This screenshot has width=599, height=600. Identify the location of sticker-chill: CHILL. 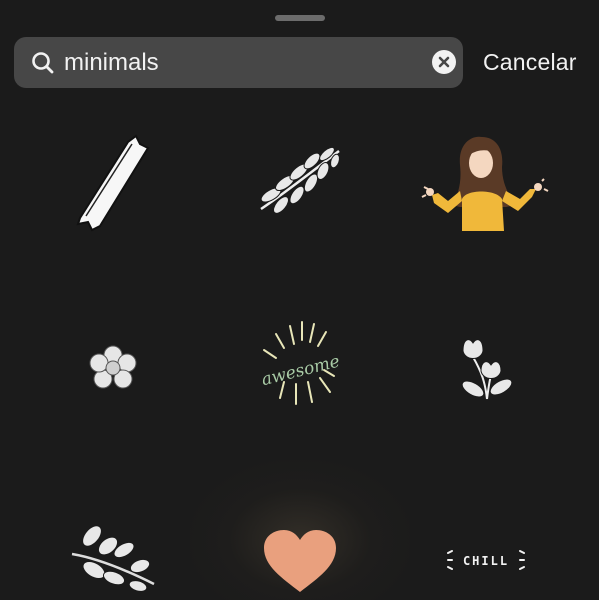
(486, 559).